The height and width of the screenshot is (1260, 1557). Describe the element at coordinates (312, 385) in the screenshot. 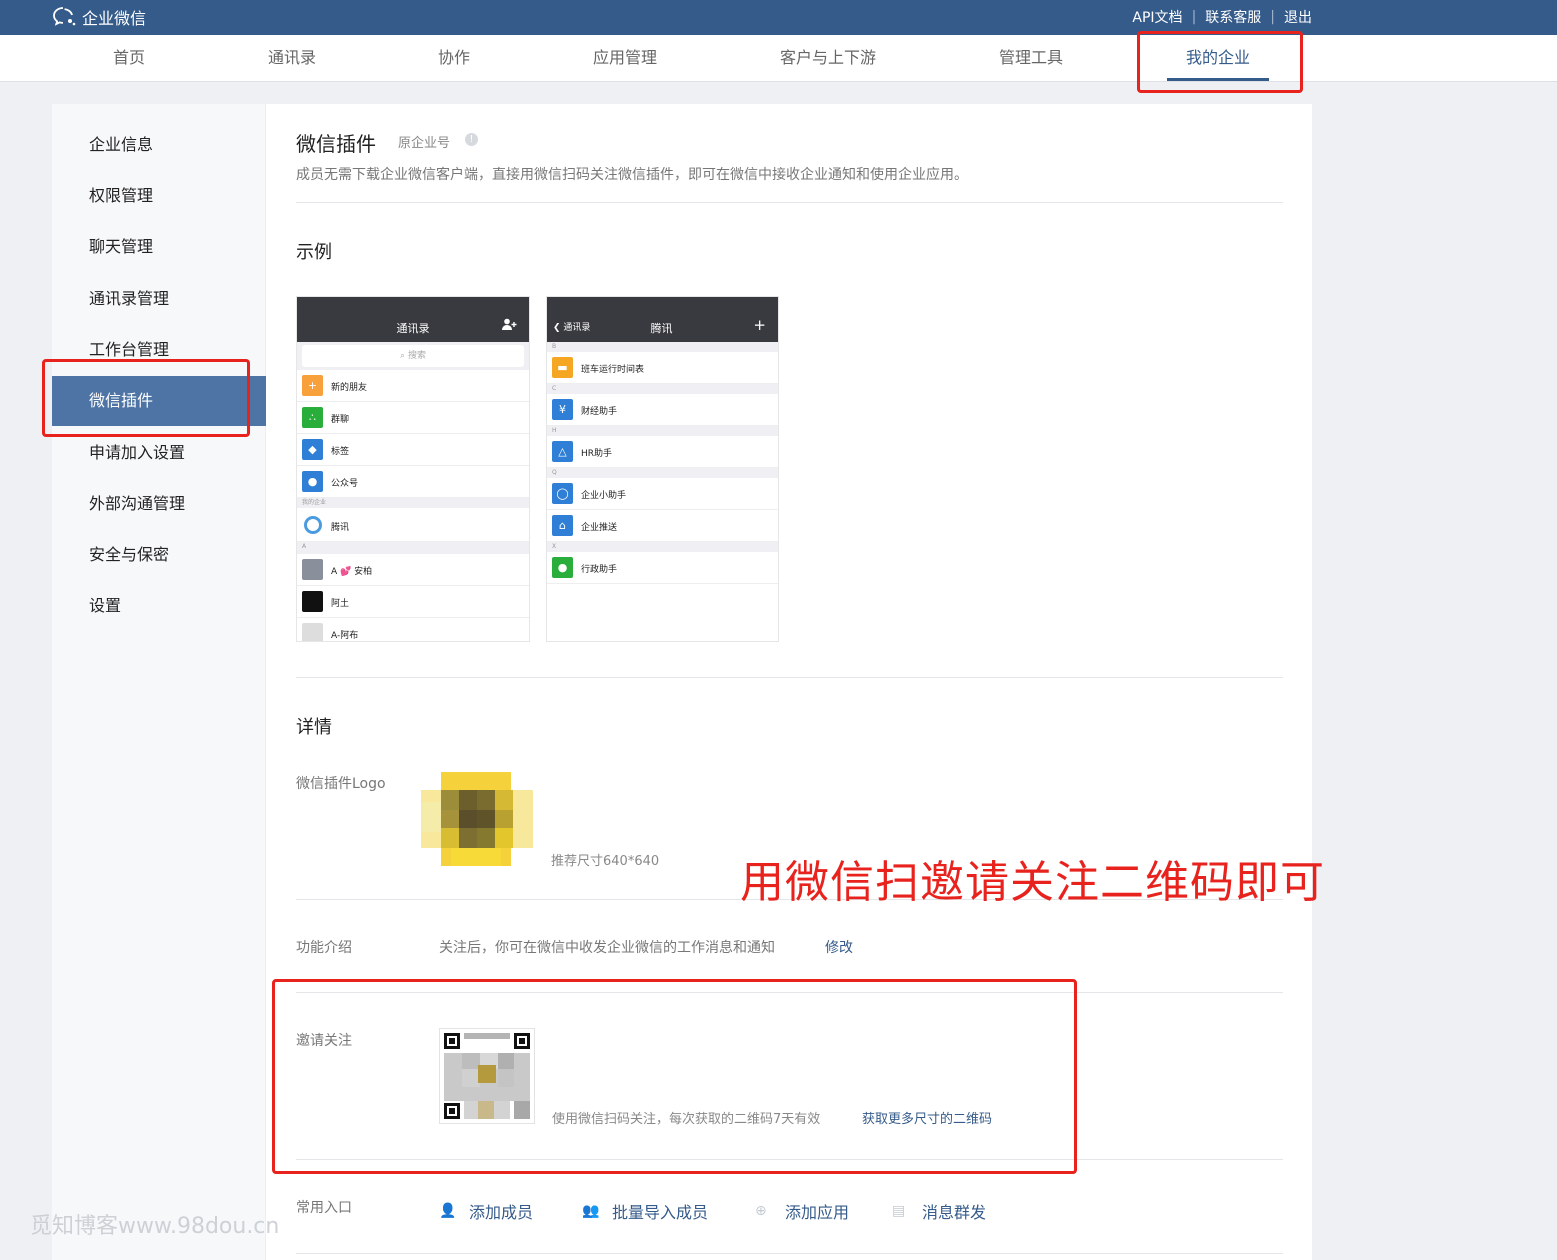

I see `new-friends-icon: +` at that location.